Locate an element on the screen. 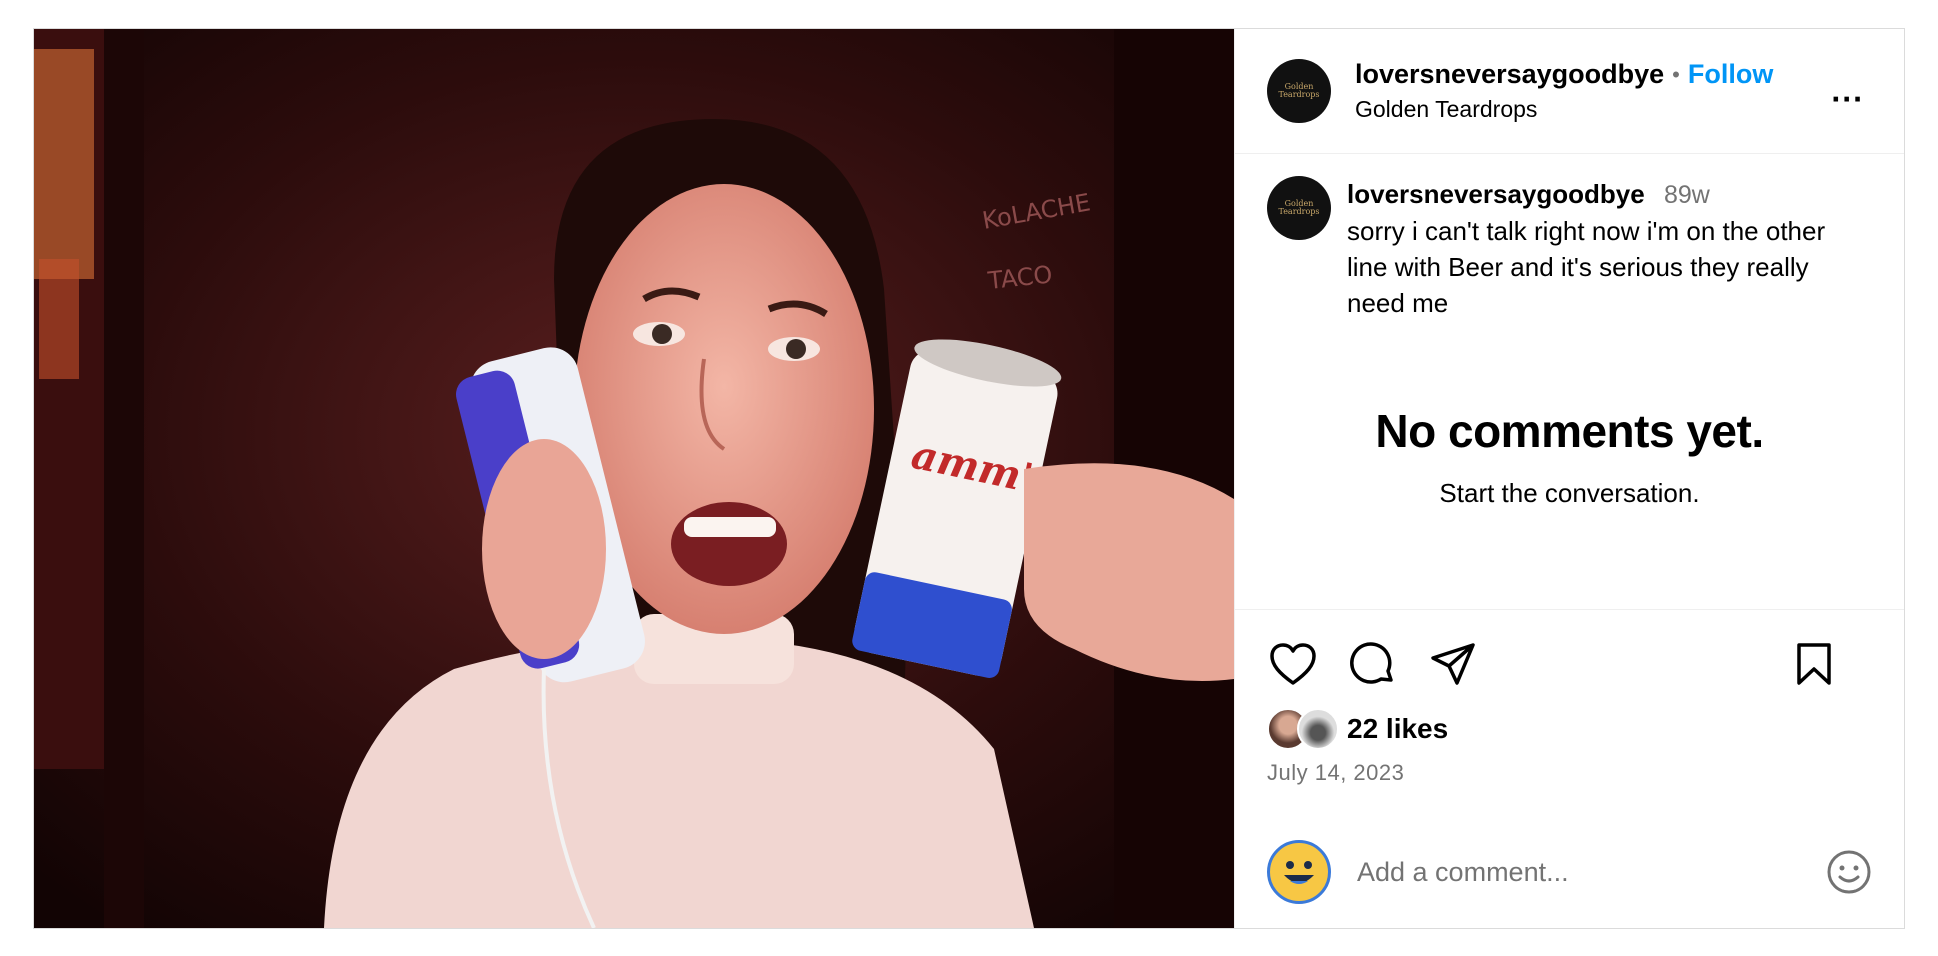  smiley-avatar-icon is located at coordinates (1299, 872).